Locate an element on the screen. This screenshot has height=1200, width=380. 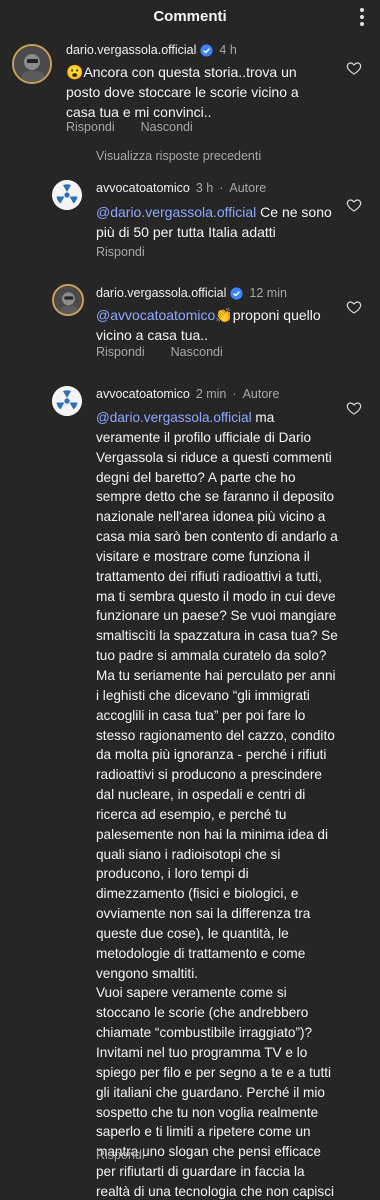
comment-time: 12 min is located at coordinates (268, 293).